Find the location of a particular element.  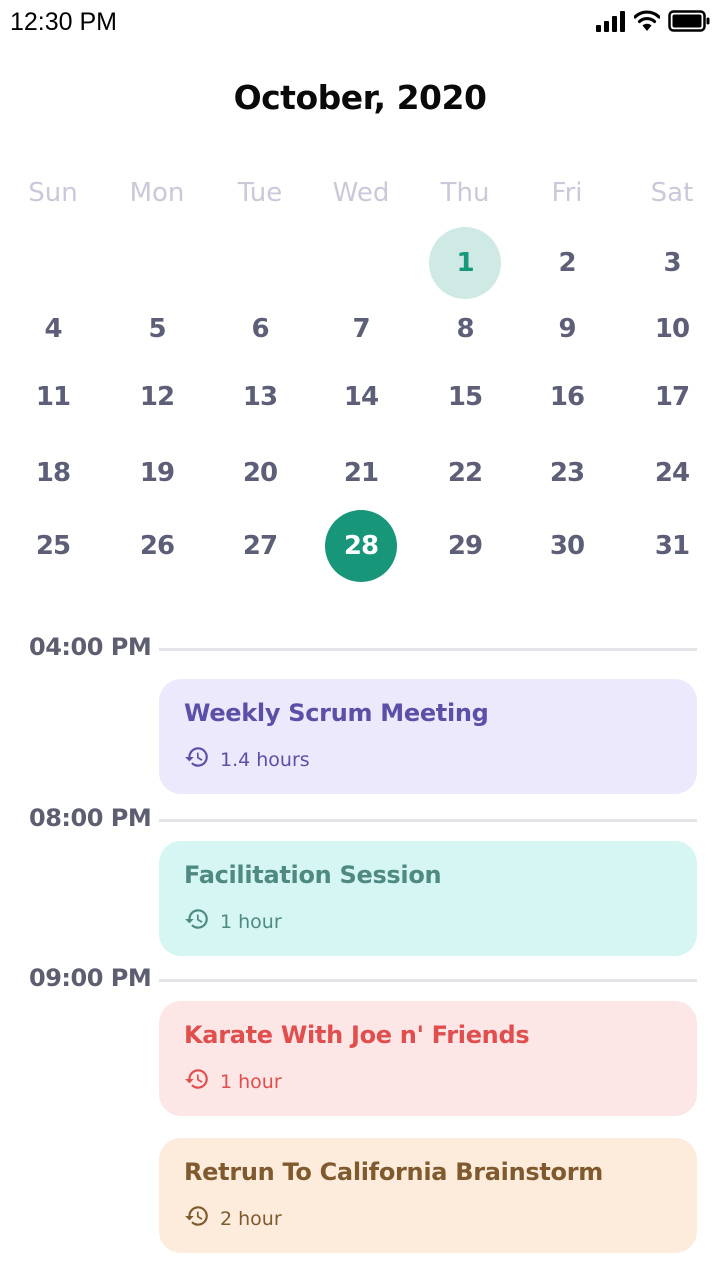

day-cell-today: 1 is located at coordinates (465, 263).